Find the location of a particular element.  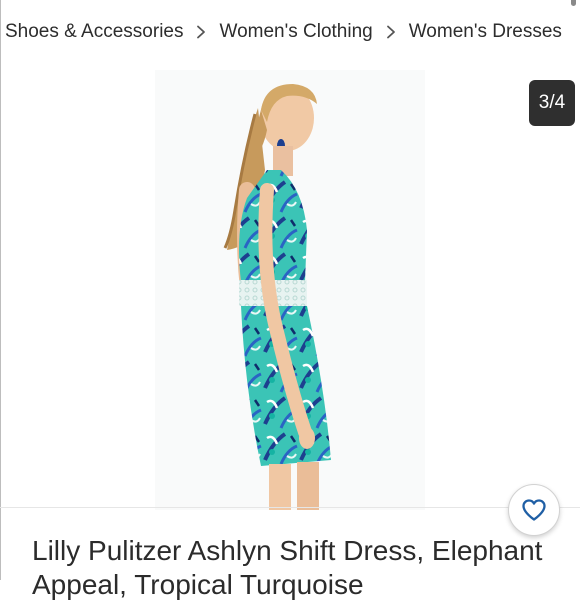

like-button is located at coordinates (534, 510).